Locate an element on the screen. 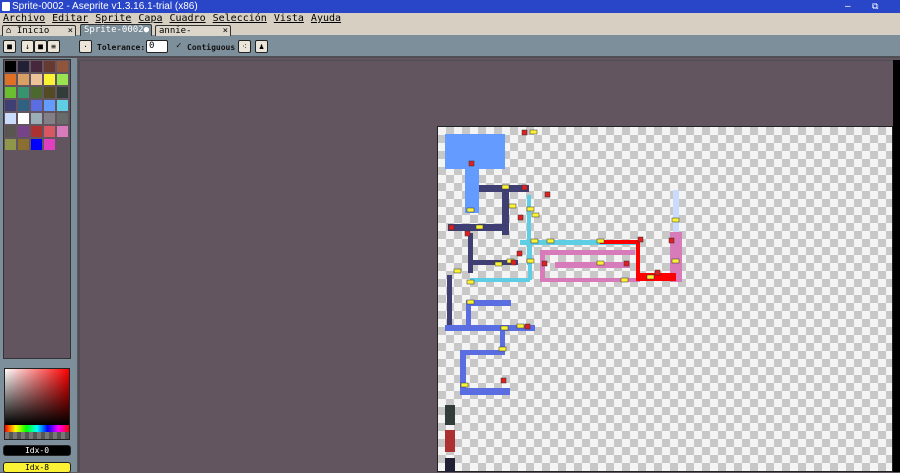 This screenshot has height=473, width=900. light-blue-area is located at coordinates (475, 173).